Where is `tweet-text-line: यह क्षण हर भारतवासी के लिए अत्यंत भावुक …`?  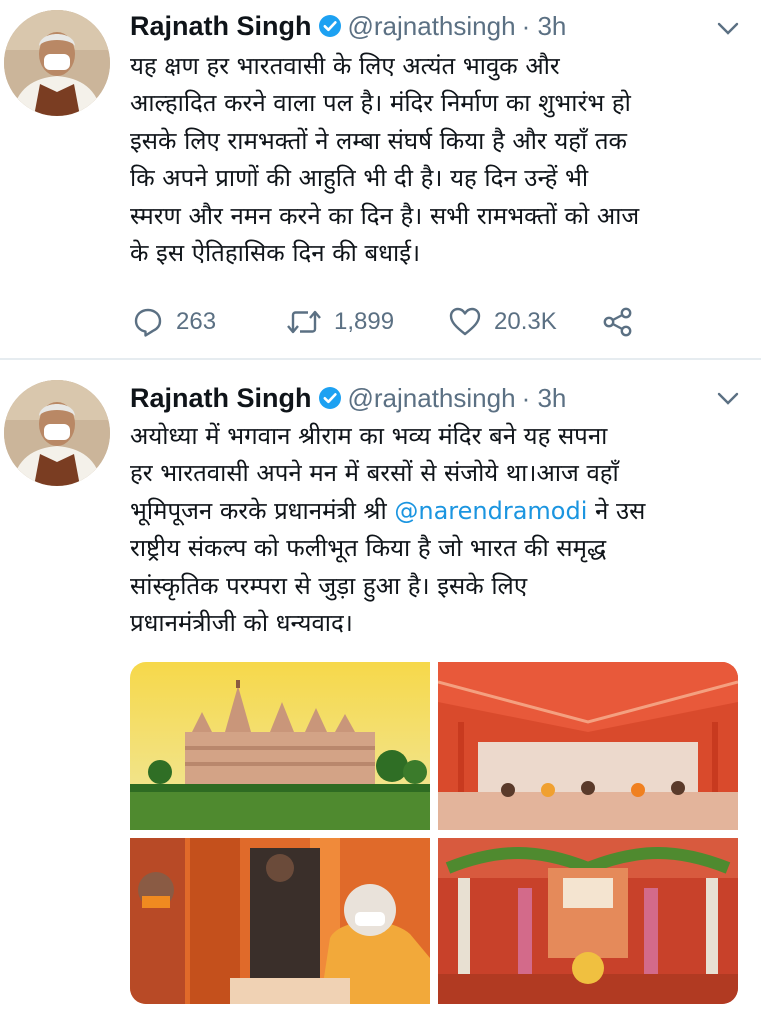
tweet-text-line: यह क्षण हर भारतवासी के लिए अत्यंत भावुक … is located at coordinates (345, 66).